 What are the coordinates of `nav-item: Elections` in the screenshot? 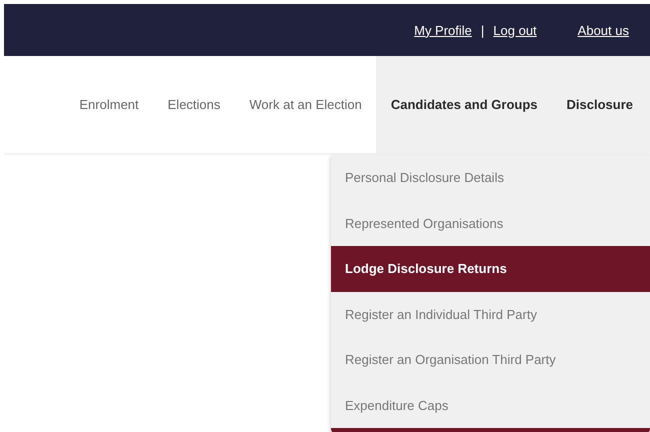 It's located at (194, 104).